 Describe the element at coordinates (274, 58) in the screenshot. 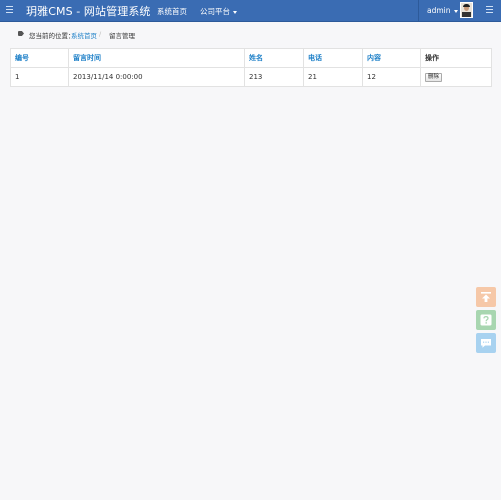

I see `column-header-name: 姓名` at that location.